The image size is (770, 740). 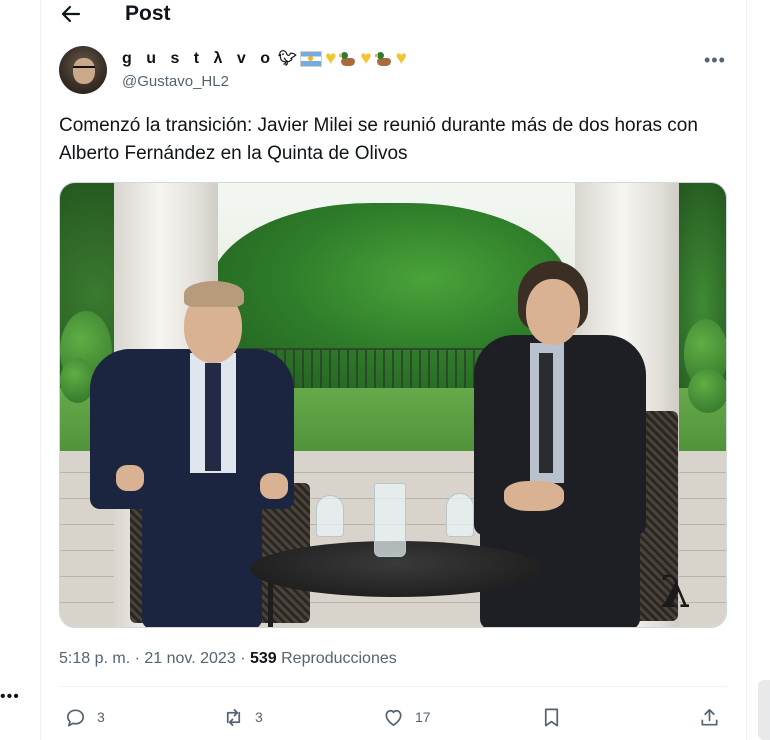 What do you see at coordinates (259, 717) in the screenshot?
I see `repost-count: 3` at bounding box center [259, 717].